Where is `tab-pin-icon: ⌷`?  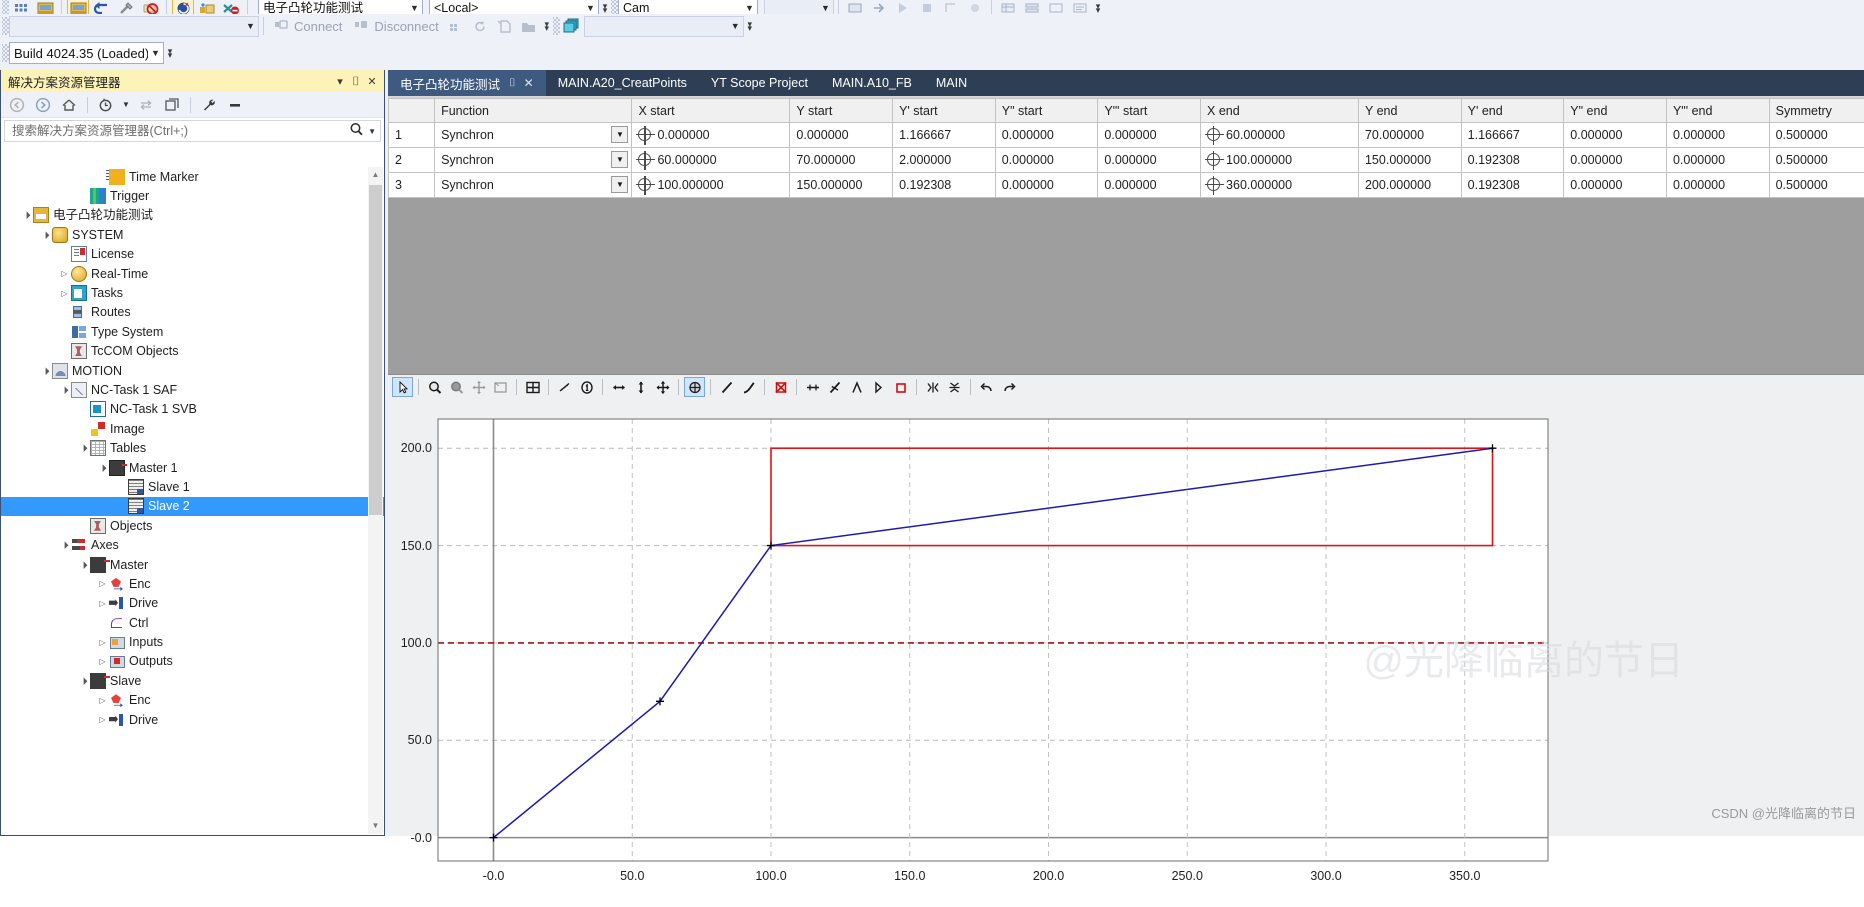 tab-pin-icon: ⌷ is located at coordinates (512, 83).